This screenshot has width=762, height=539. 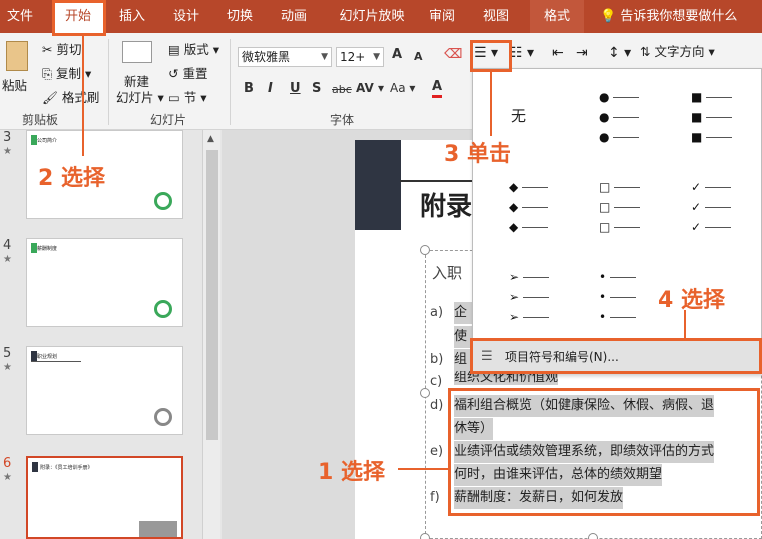 What do you see at coordinates (522, 53) in the screenshot?
I see `numbering-button: ☷ ▾` at bounding box center [522, 53].